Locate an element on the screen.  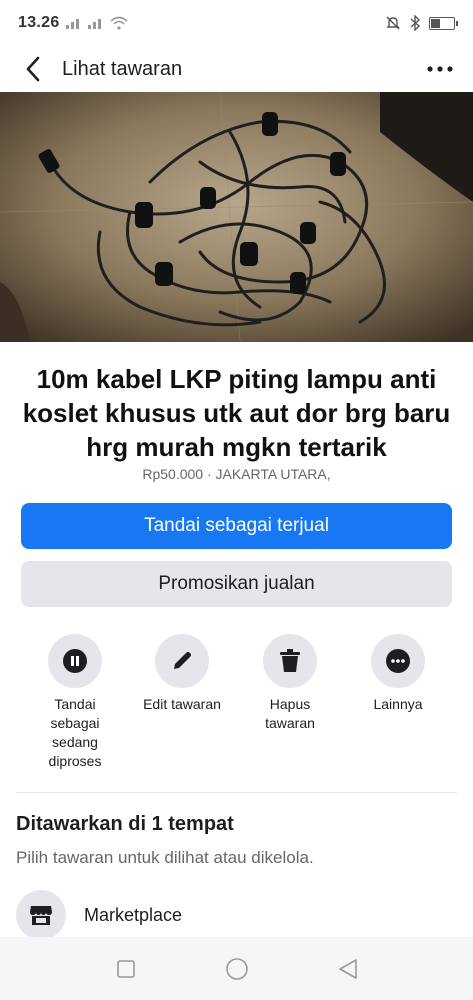
status-notification-icons is located at coordinates (96, 23).